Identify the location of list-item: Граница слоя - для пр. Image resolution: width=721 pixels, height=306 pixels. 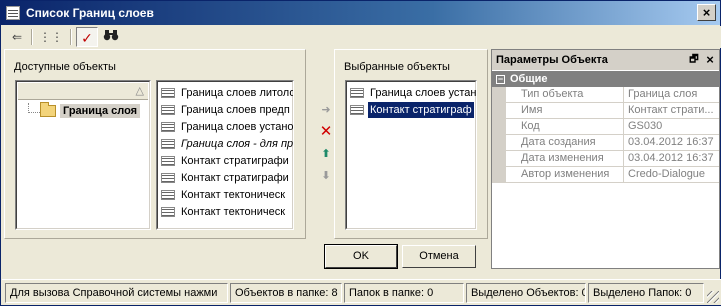
(226, 144).